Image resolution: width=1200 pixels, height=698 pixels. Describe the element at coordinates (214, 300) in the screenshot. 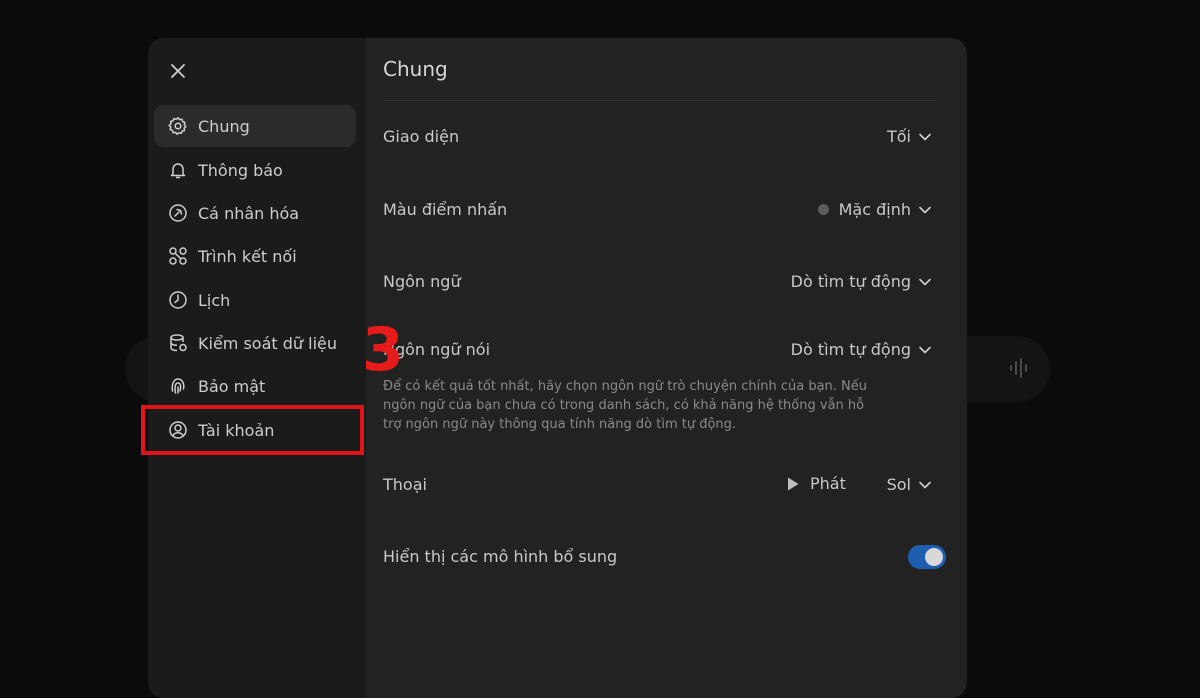

I see `sidebar-item-label: Lịch` at that location.